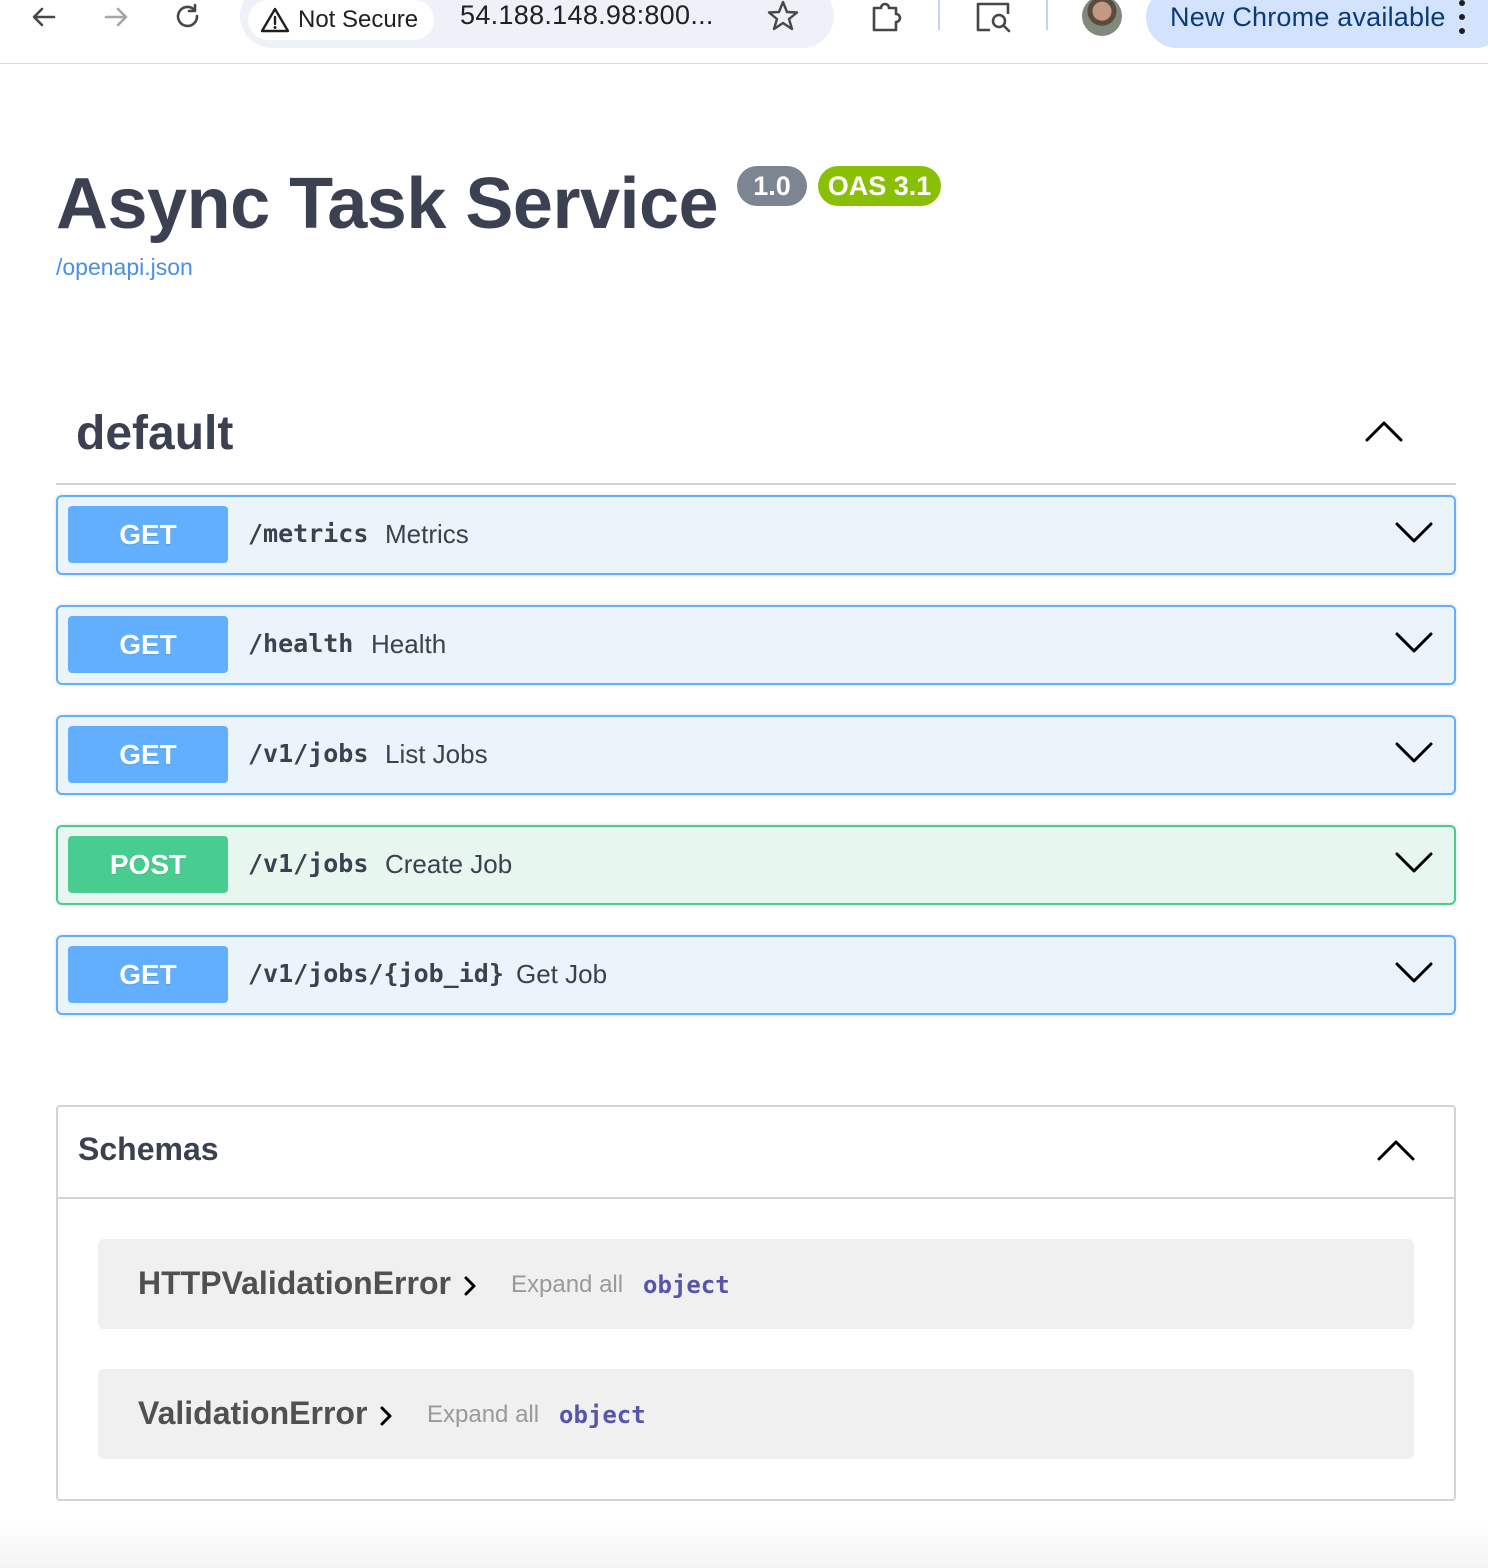 This screenshot has width=1488, height=1568. What do you see at coordinates (756, 865) in the screenshot?
I see `operation-post-jobs: POST /v1/jobs Create Job` at bounding box center [756, 865].